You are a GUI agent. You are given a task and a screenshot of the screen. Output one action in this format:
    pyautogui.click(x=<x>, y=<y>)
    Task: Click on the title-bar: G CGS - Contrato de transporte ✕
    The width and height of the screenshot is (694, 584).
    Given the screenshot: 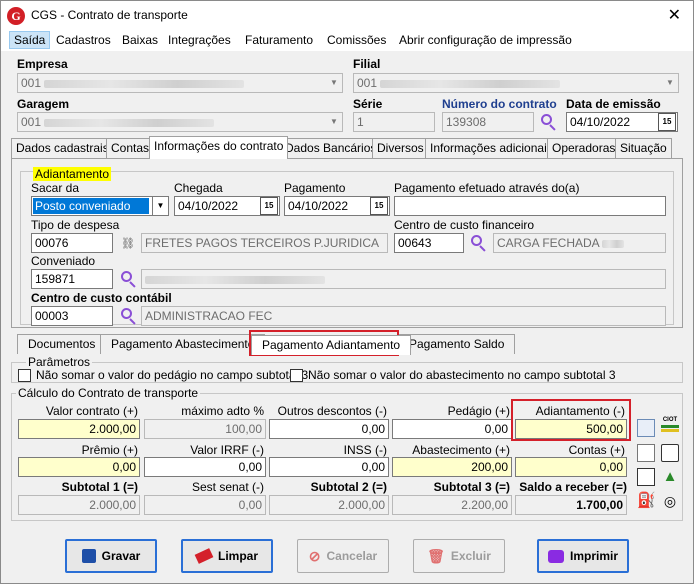 What is the action you would take?
    pyautogui.click(x=347, y=15)
    